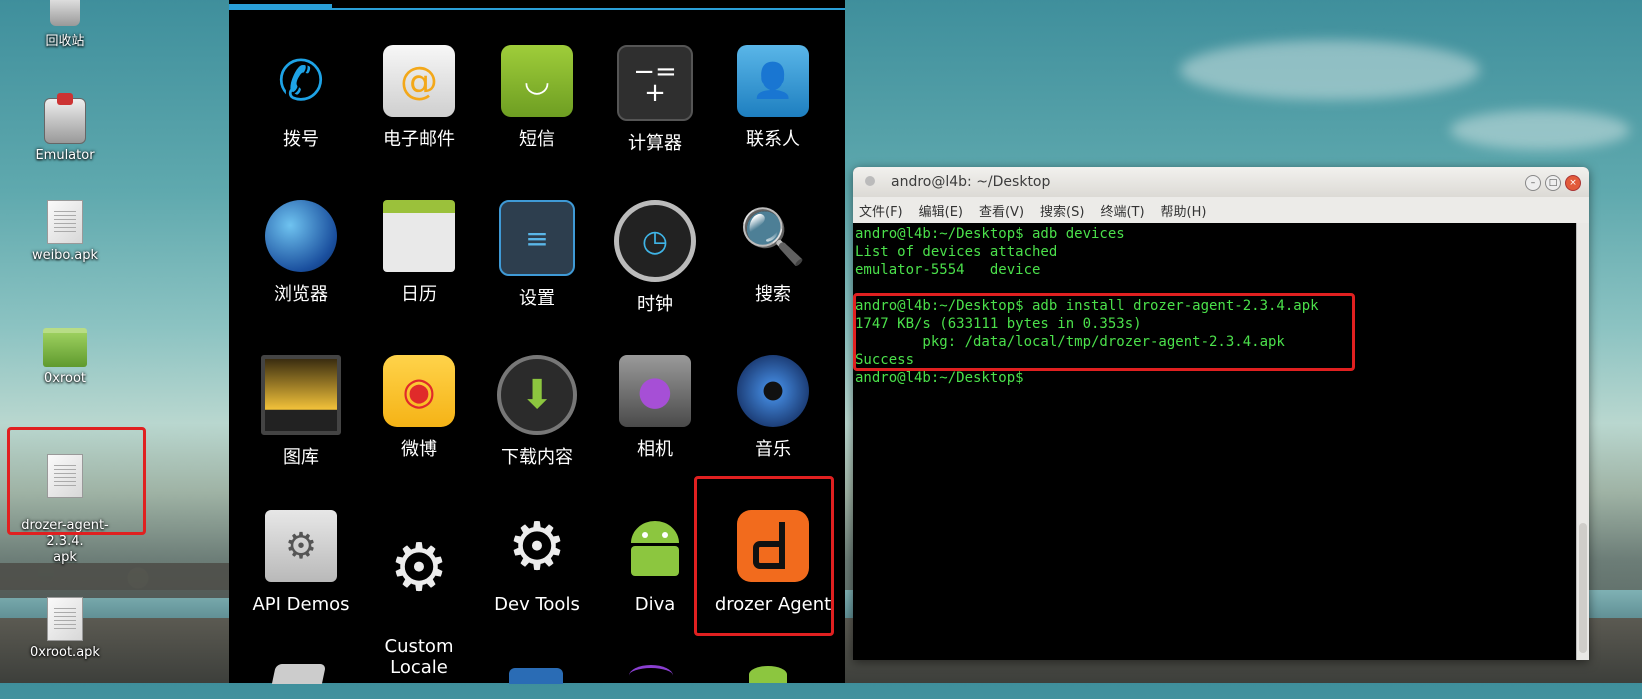 This screenshot has height=699, width=1642. I want to click on calculator-icon: −= +, so click(655, 83).